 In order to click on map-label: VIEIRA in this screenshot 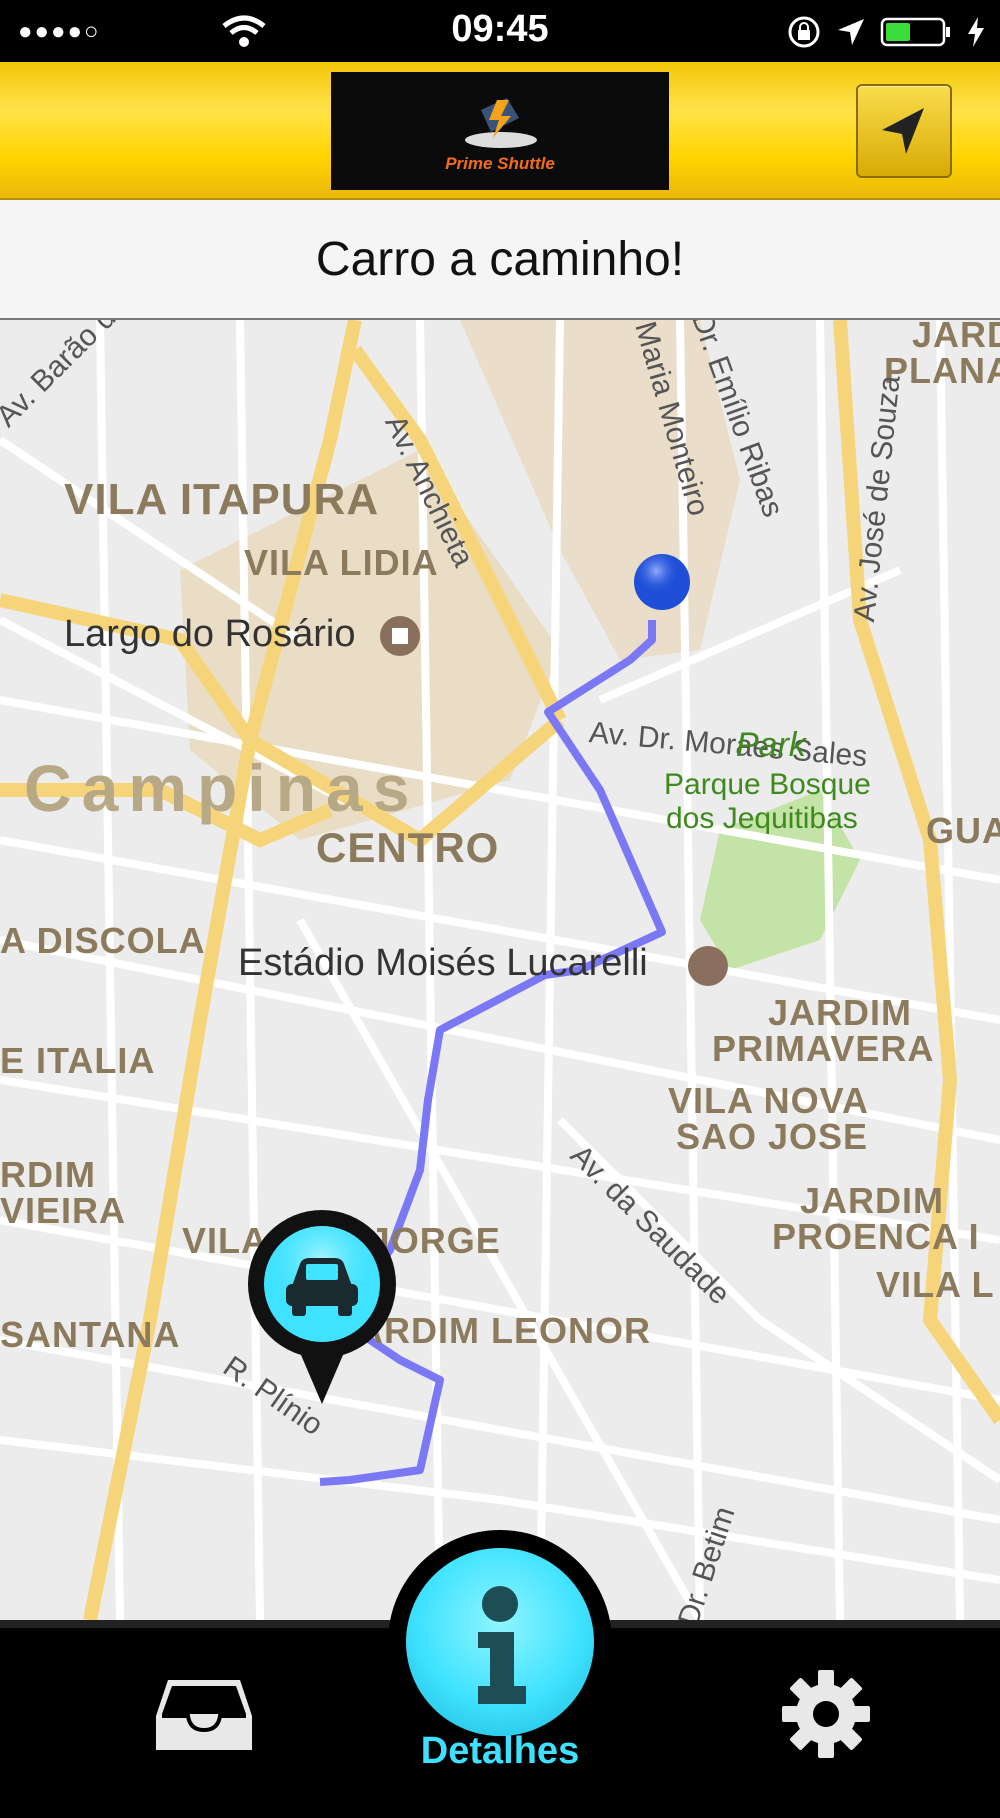, I will do `click(63, 1210)`.